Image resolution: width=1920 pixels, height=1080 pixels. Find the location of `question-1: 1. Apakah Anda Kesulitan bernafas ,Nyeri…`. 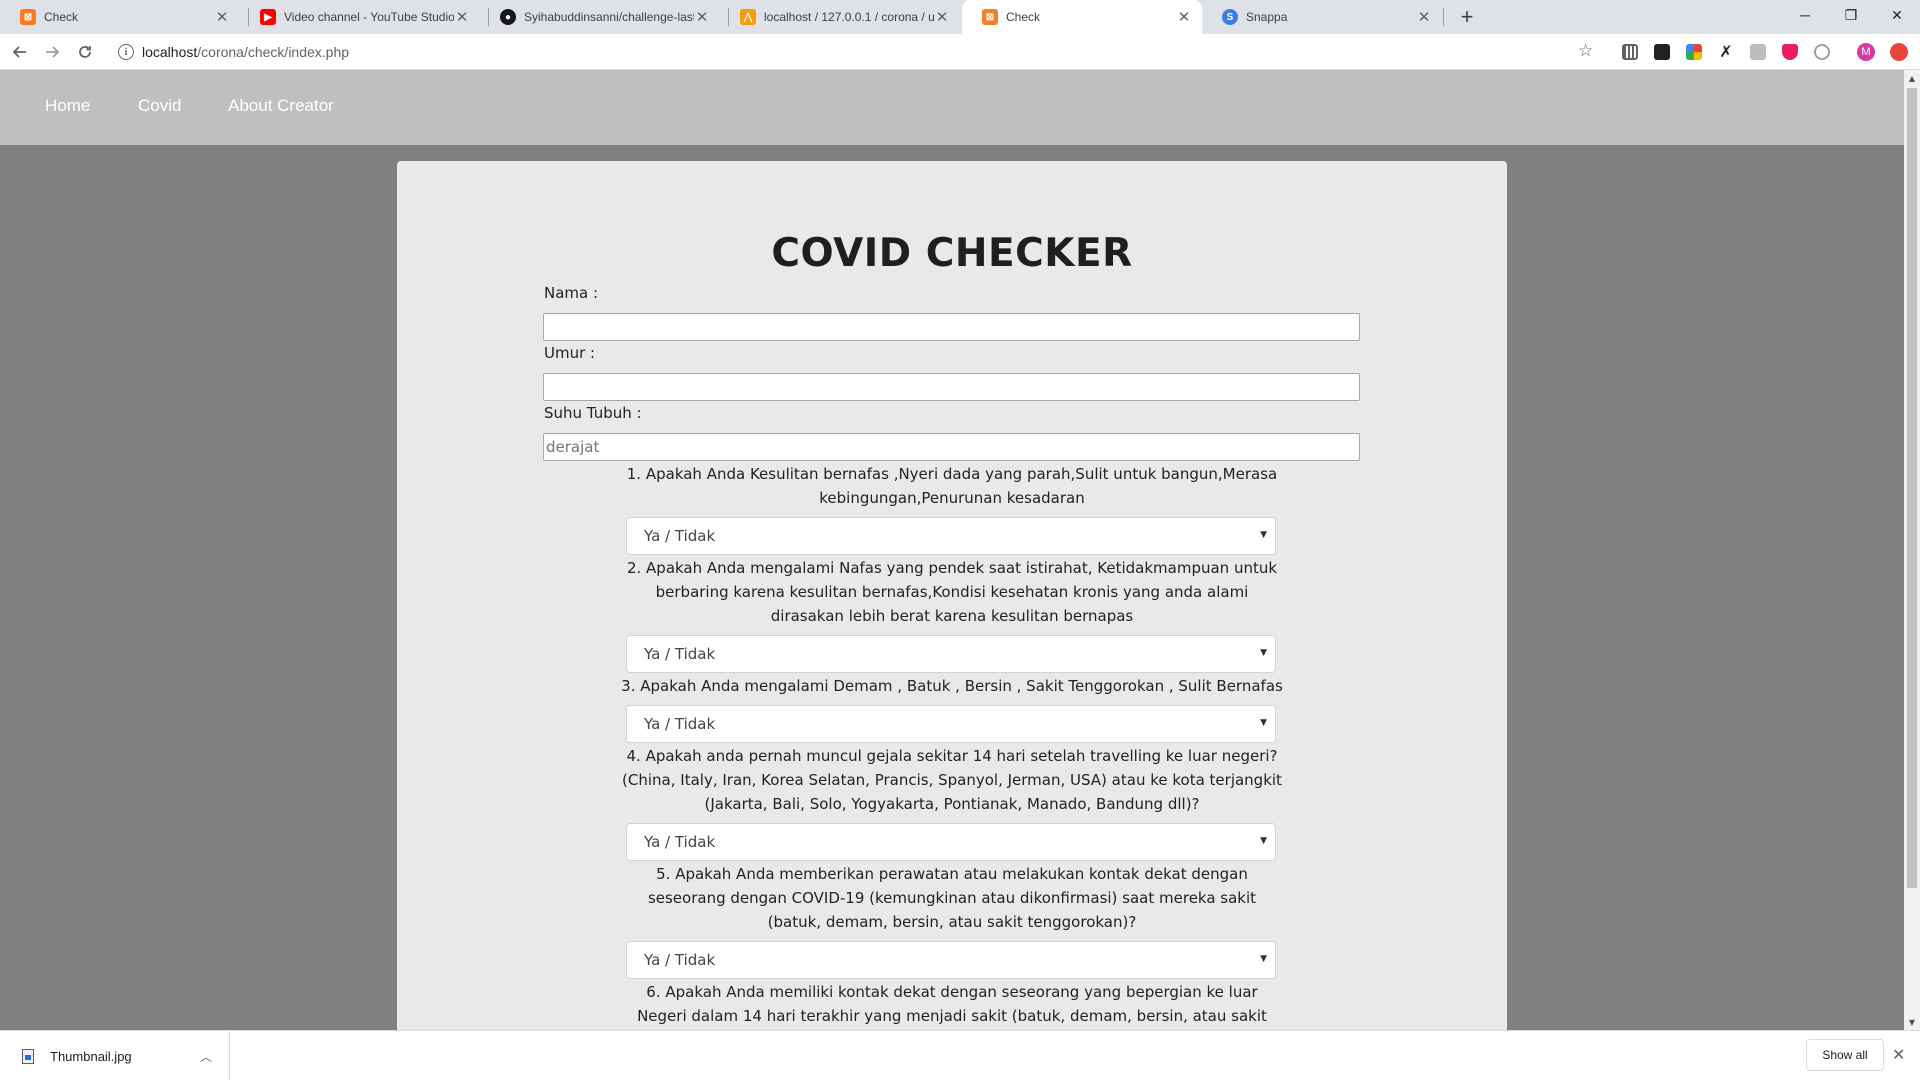

question-1: 1. Apakah Anda Kesulitan bernafas ,Nyeri… is located at coordinates (952, 486).